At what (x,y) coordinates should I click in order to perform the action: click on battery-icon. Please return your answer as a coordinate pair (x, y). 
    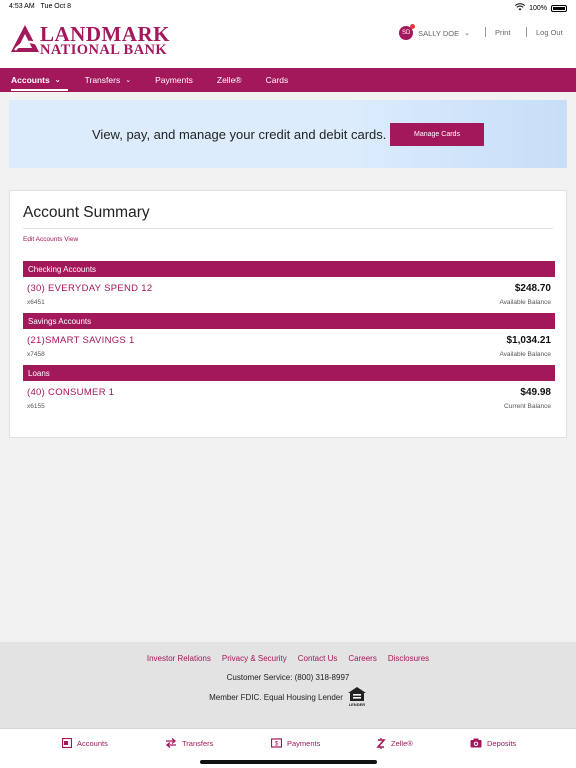
    Looking at the image, I should click on (559, 8).